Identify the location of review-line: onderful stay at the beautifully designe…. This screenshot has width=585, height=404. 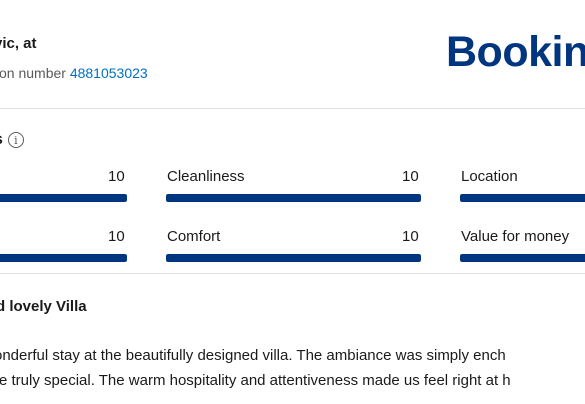
(253, 355).